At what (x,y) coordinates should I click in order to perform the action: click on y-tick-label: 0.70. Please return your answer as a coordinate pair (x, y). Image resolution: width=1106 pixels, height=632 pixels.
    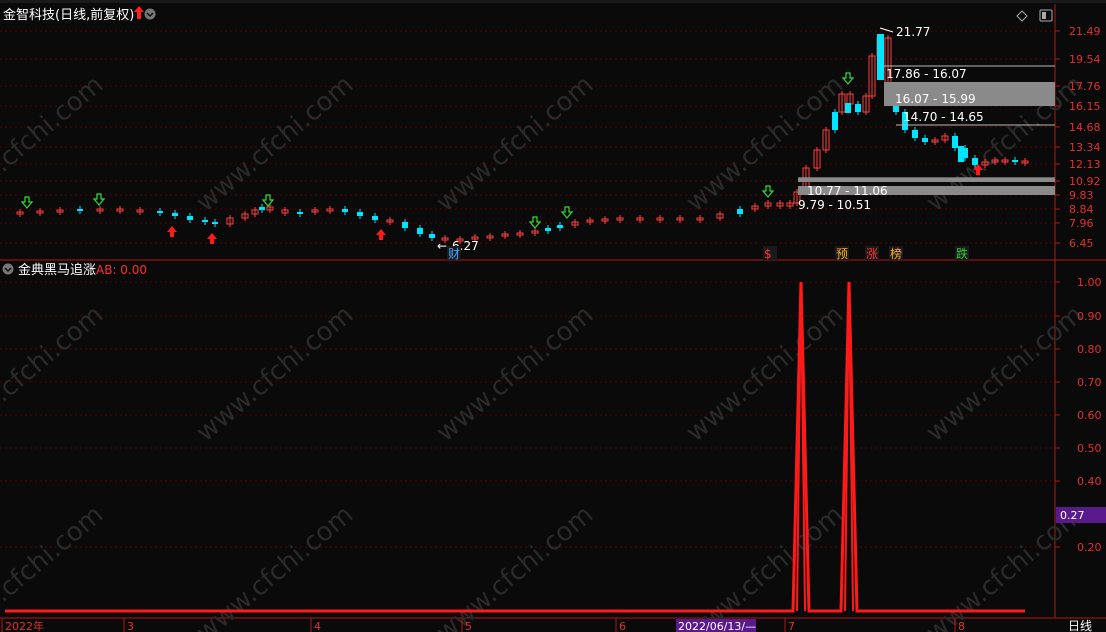
    Looking at the image, I should click on (1089, 382).